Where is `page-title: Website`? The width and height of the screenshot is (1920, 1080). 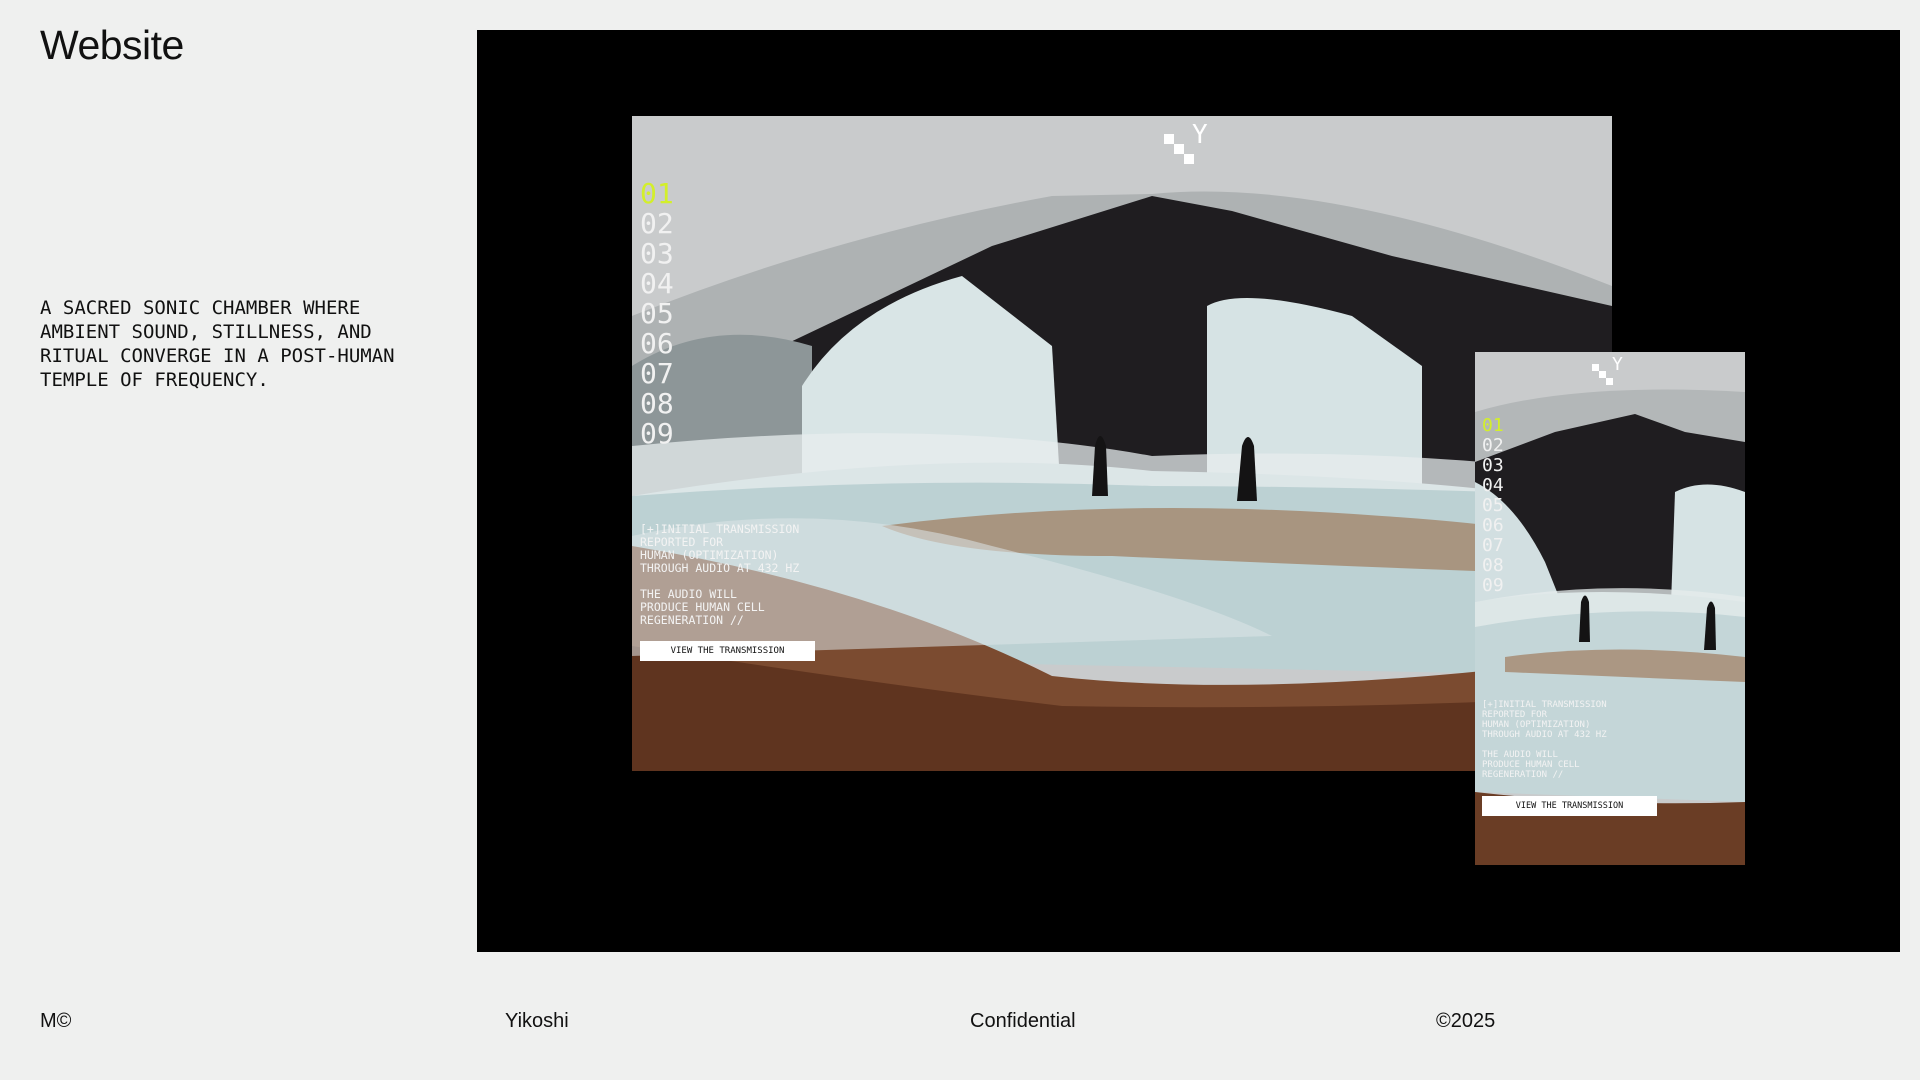 page-title: Website is located at coordinates (112, 45).